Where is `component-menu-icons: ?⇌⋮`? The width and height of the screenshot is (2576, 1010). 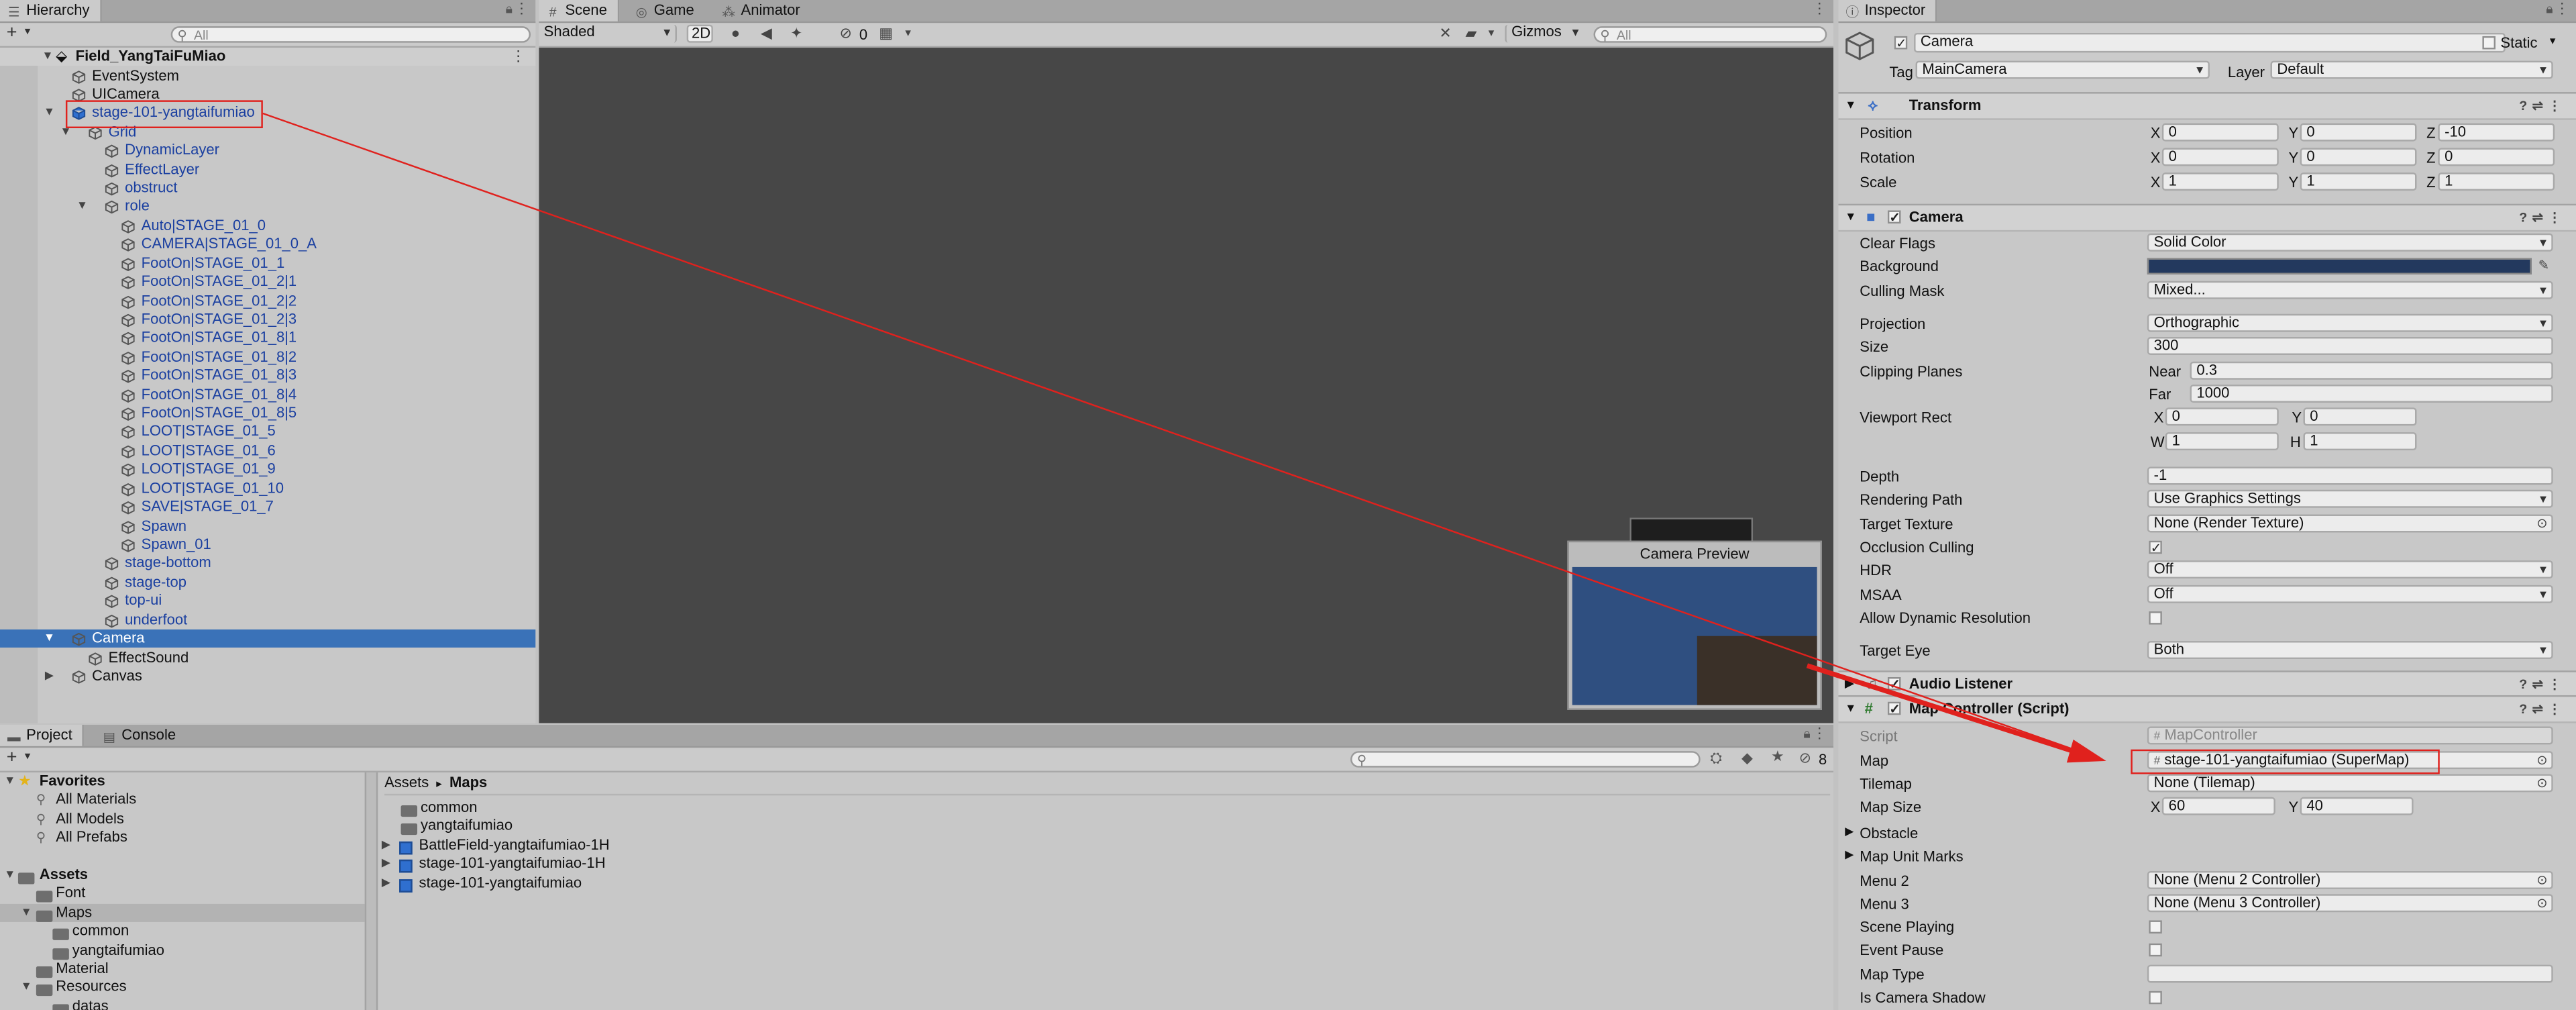 component-menu-icons: ?⇌⋮ is located at coordinates (2542, 217).